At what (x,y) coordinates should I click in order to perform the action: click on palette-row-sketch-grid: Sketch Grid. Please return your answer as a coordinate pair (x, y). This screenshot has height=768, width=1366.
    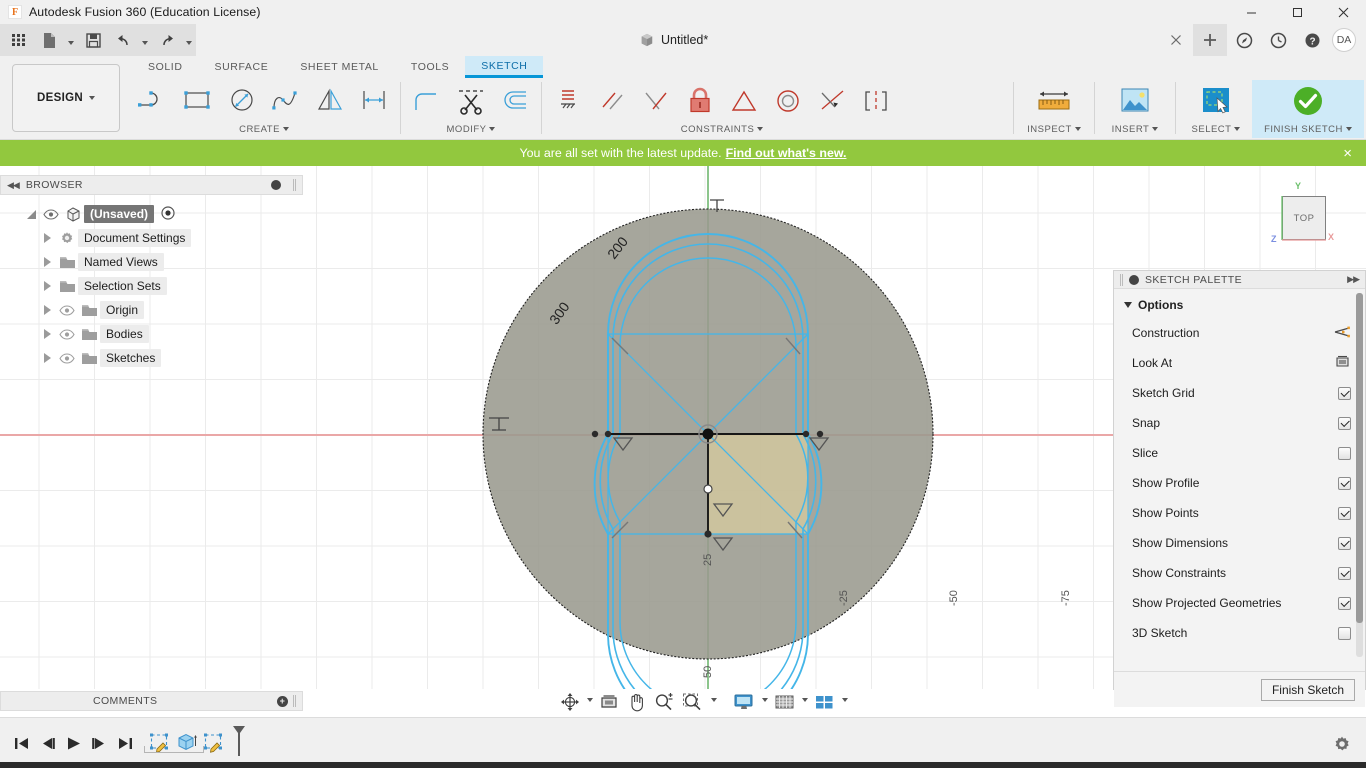
    Looking at the image, I should click on (1239, 393).